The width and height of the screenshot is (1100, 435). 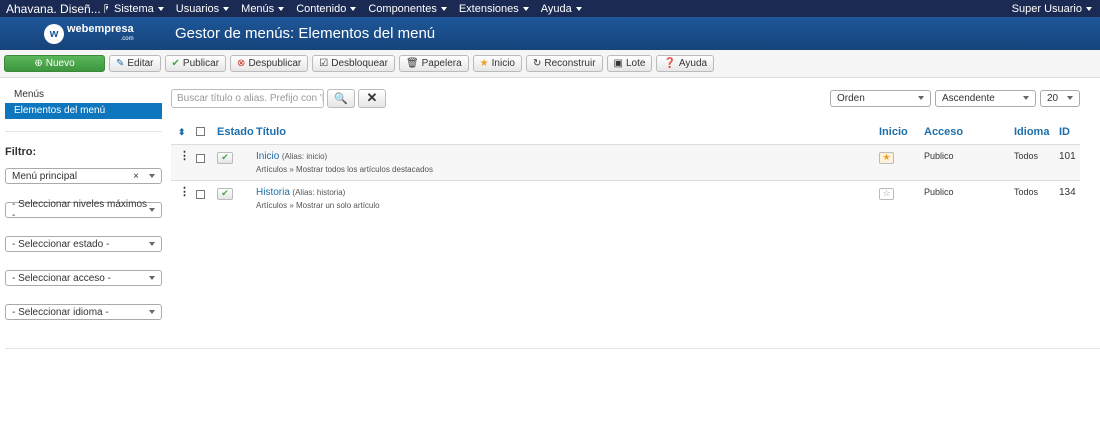 What do you see at coordinates (1069, 197) in the screenshot?
I see `item-id: 134` at bounding box center [1069, 197].